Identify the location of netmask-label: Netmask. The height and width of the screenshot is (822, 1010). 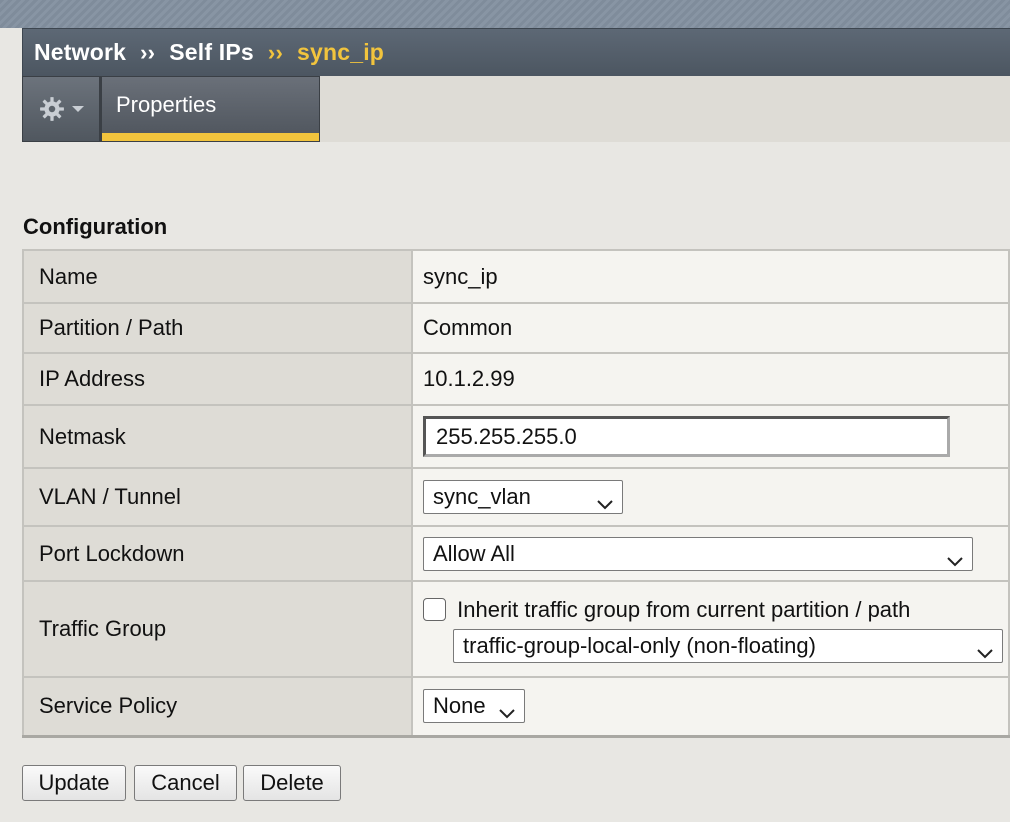
(217, 436).